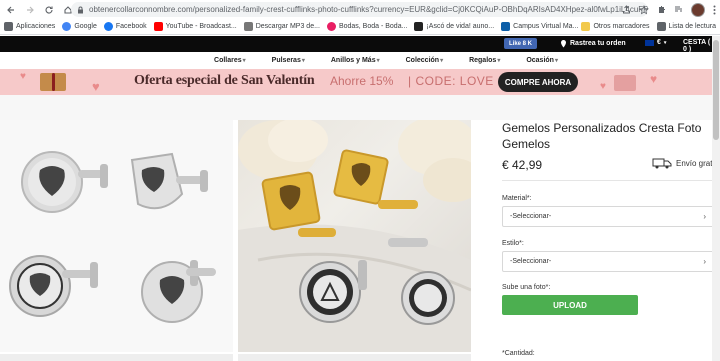 This screenshot has width=720, height=361. Describe the element at coordinates (49, 10) in the screenshot. I see `reload-icon` at that location.